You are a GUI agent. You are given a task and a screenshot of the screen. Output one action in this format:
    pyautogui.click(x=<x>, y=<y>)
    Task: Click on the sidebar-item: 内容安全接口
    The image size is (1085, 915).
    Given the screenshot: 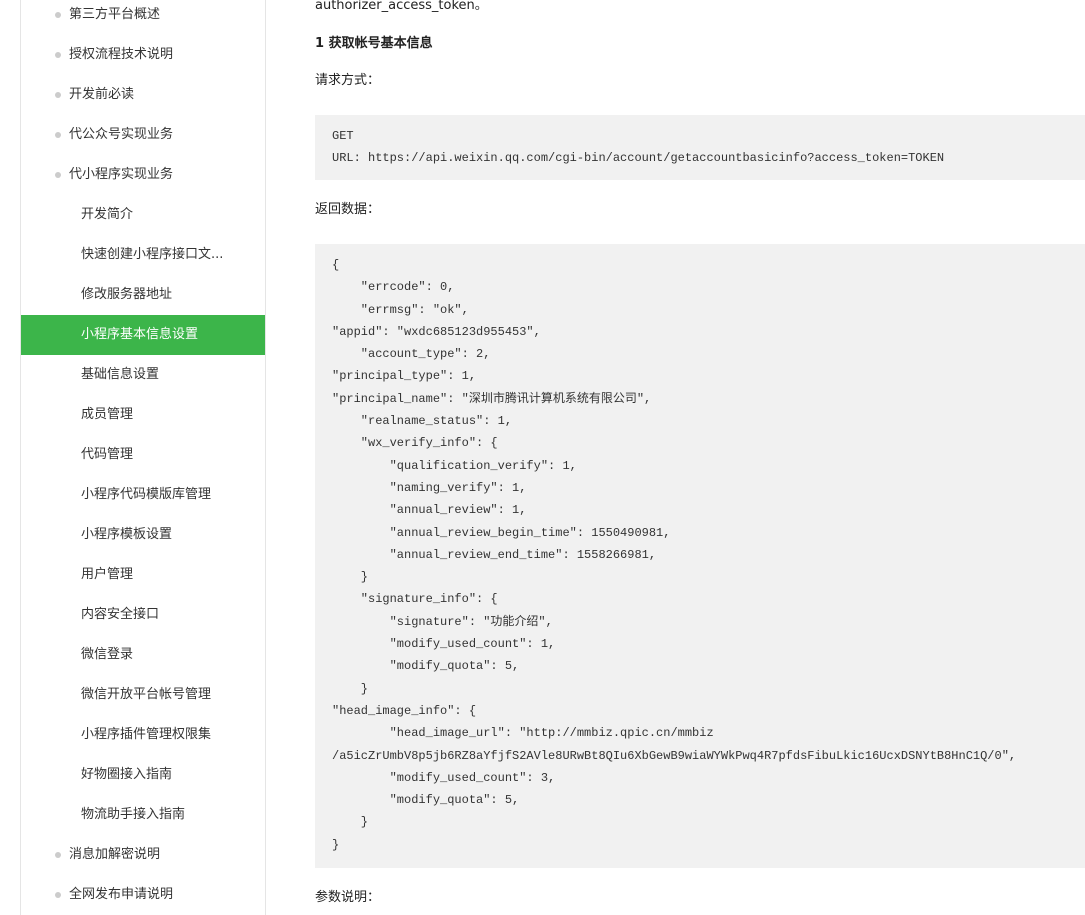 What is the action you would take?
    pyautogui.click(x=143, y=615)
    